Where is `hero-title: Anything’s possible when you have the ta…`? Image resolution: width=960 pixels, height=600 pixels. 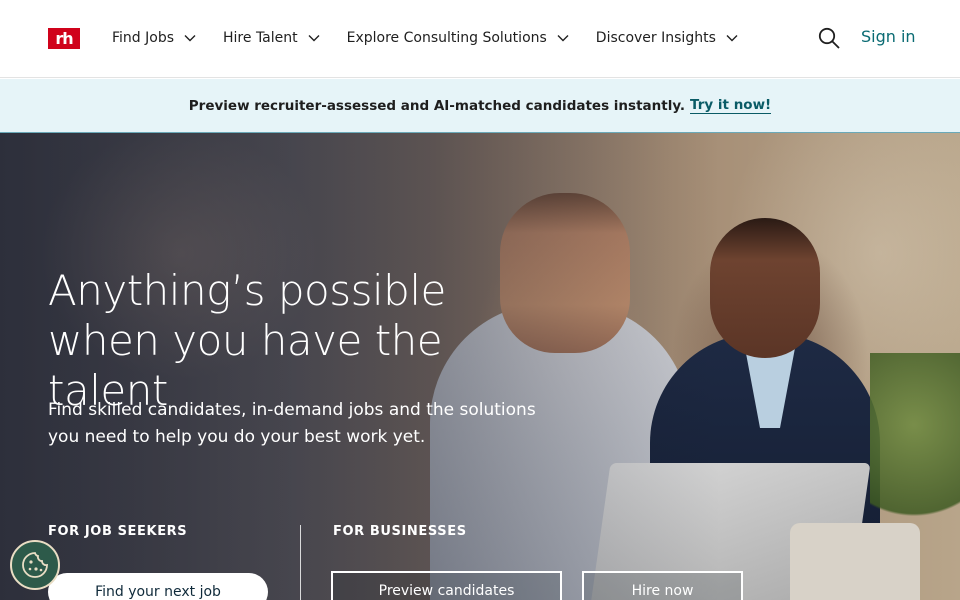 hero-title: Anything’s possible when you have the ta… is located at coordinates (247, 340).